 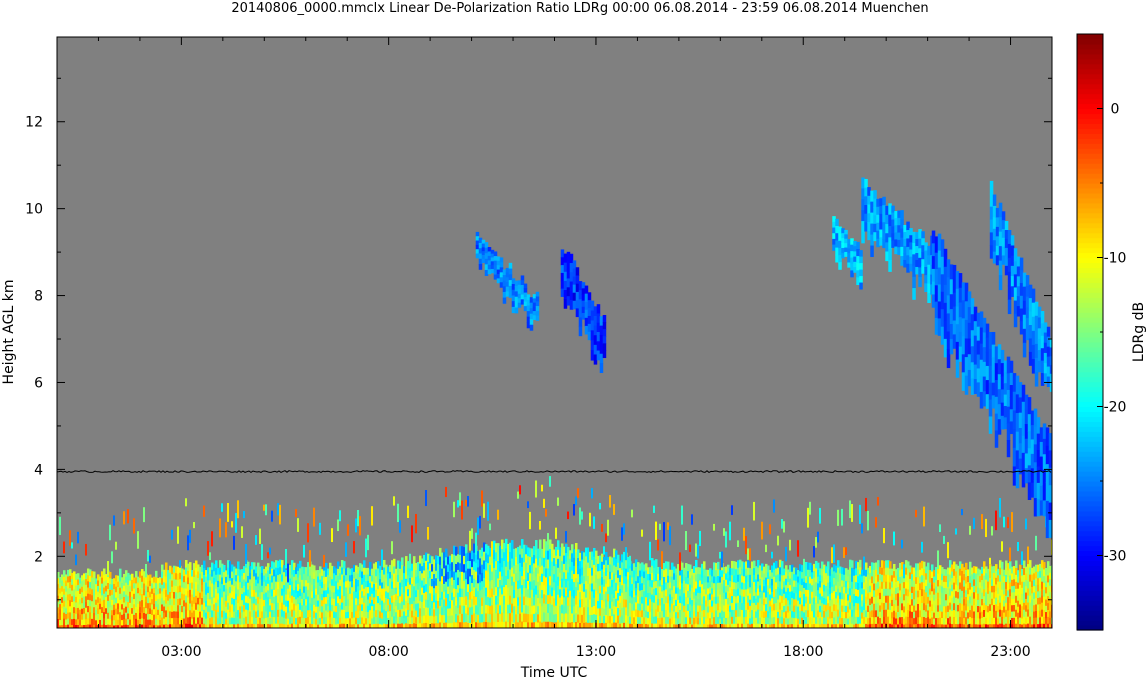 I want to click on y-tick-label: 8, so click(x=38, y=297).